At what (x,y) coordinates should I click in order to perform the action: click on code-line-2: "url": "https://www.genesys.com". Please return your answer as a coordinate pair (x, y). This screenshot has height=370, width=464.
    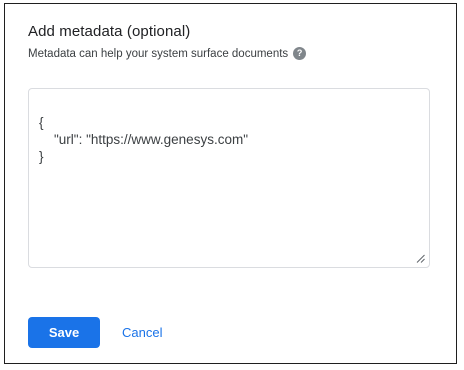
    Looking at the image, I should click on (143, 139).